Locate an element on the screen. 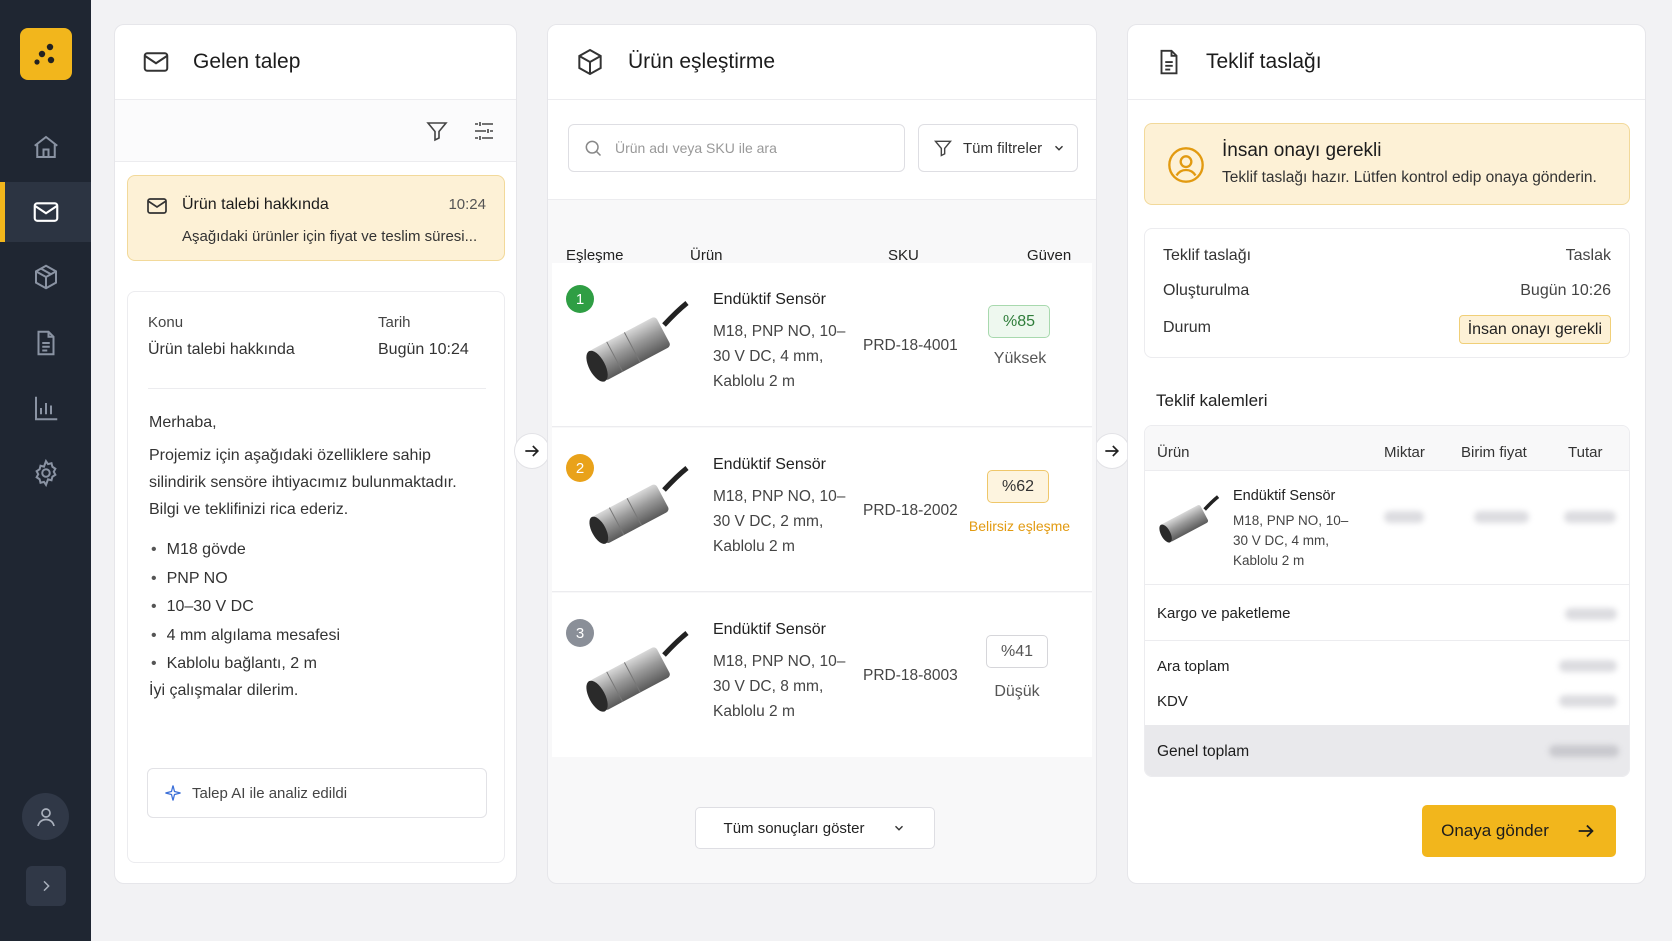  item-name: Endüktif Sensör is located at coordinates (1284, 496).